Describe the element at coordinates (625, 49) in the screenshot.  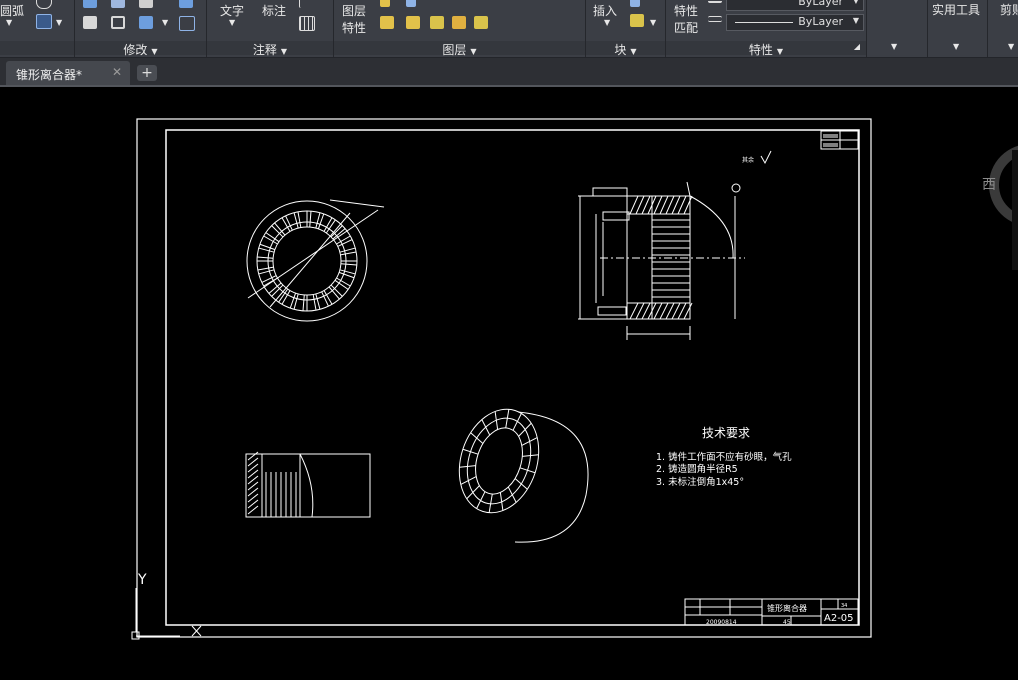
I see `block-panel-title: 块 ▼` at that location.